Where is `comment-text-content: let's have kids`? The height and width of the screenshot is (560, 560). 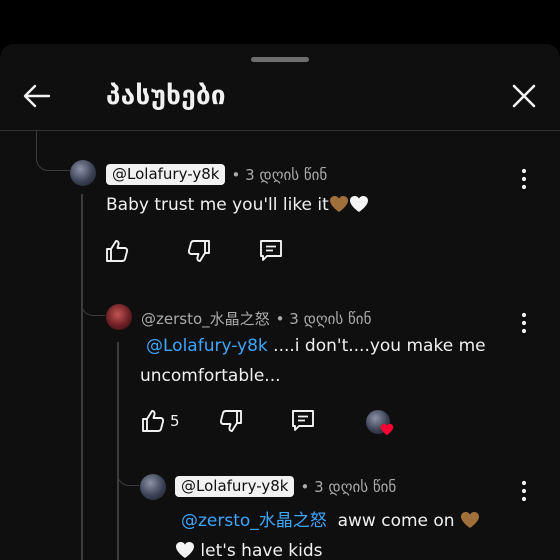 comment-text-content: let's have kids is located at coordinates (259, 550).